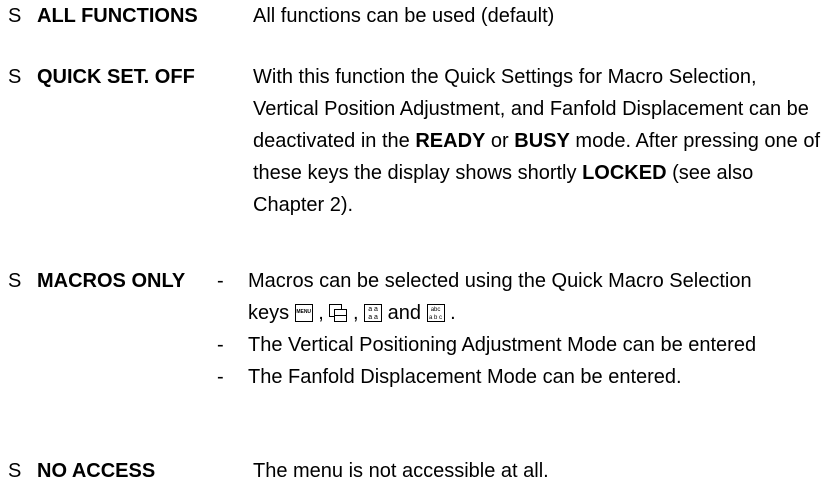  What do you see at coordinates (436, 318) in the screenshot?
I see `abc-key-bottom: a b c` at bounding box center [436, 318].